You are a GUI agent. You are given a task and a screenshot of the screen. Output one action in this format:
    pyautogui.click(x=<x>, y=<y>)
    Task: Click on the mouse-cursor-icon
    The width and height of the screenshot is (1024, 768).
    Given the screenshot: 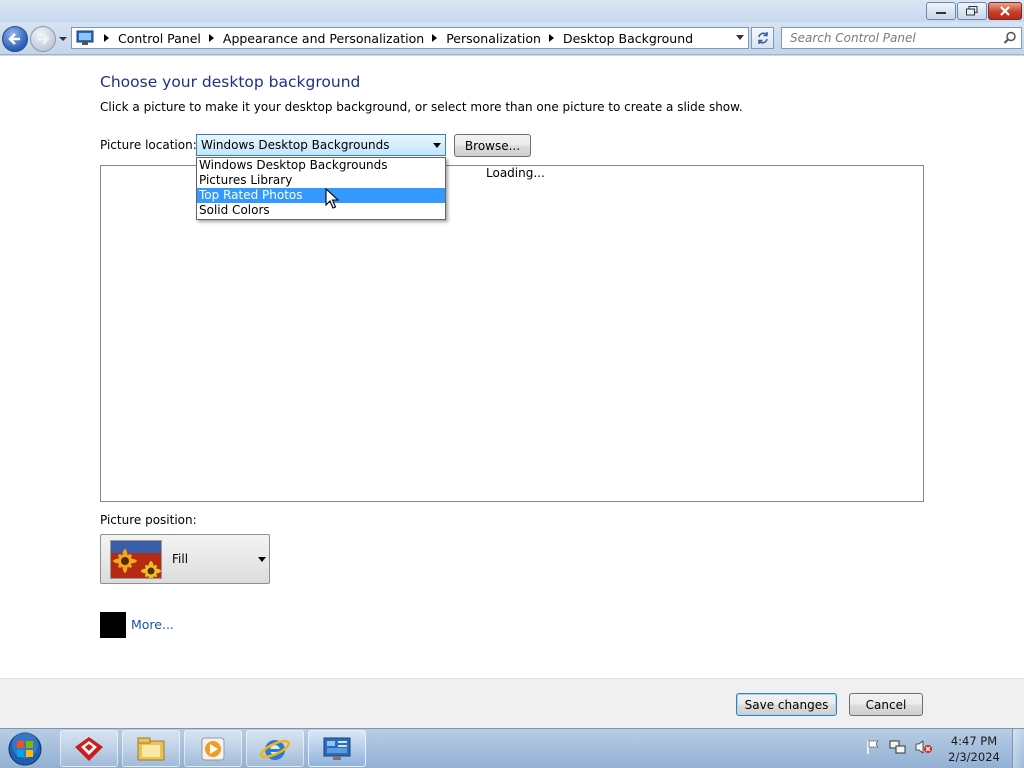 What is the action you would take?
    pyautogui.click(x=332, y=198)
    